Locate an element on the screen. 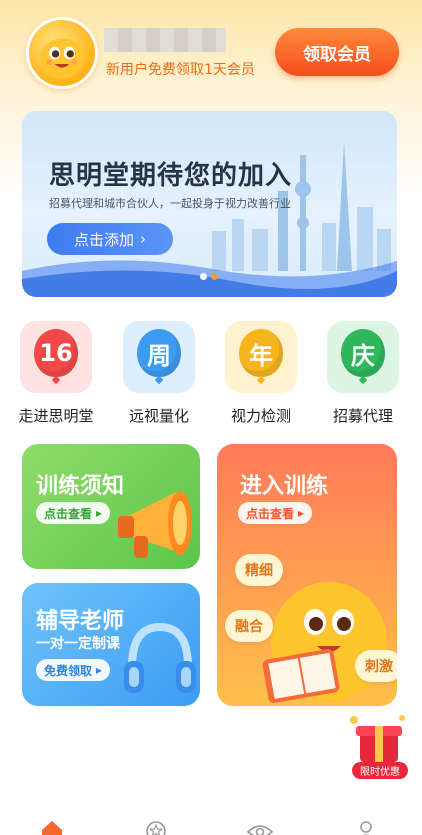 This screenshot has height=835, width=422. tab-star is located at coordinates (156, 826).